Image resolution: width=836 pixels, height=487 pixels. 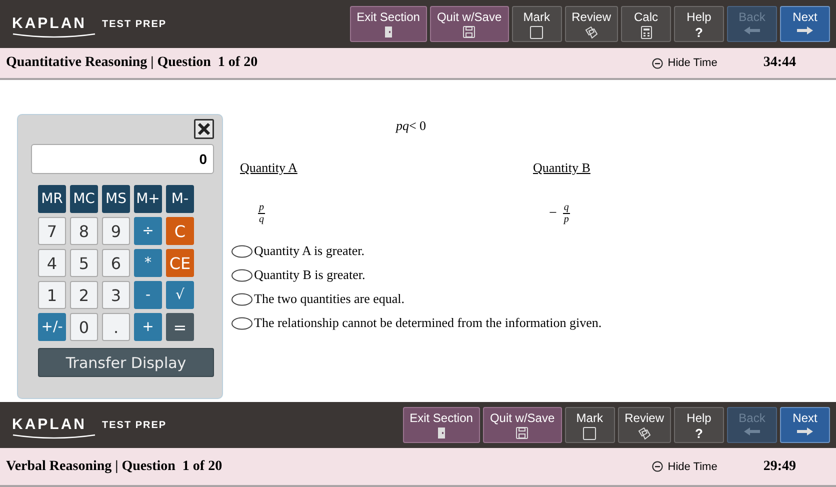 What do you see at coordinates (84, 199) in the screenshot?
I see `calculator-key: MC` at bounding box center [84, 199].